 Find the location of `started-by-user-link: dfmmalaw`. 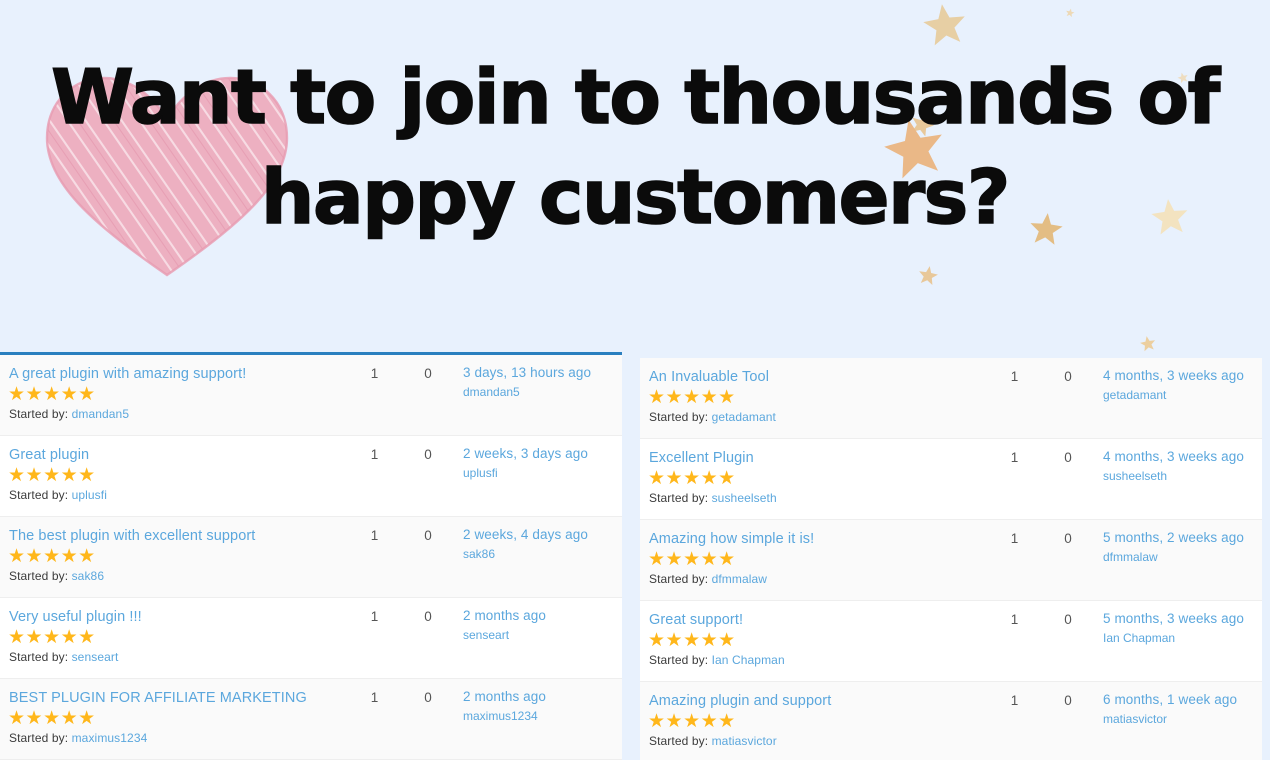

started-by-user-link: dfmmalaw is located at coordinates (739, 579).